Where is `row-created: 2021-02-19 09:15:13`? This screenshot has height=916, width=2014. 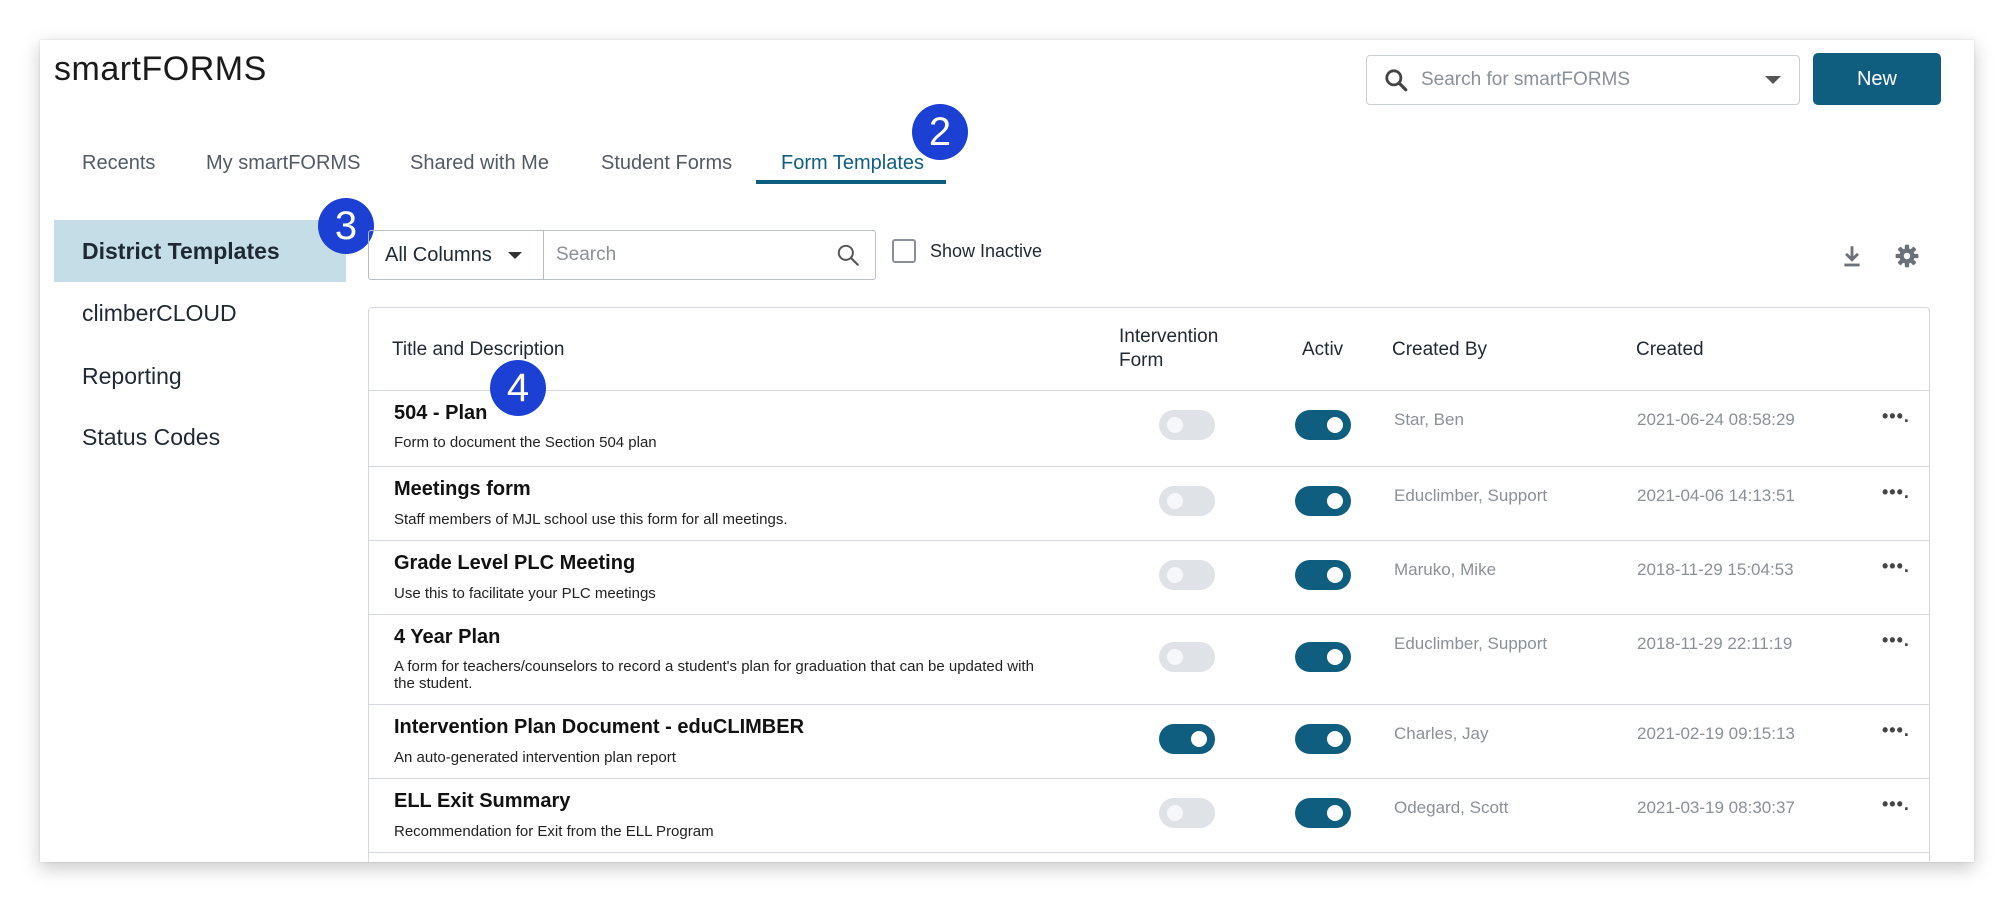 row-created: 2021-02-19 09:15:13 is located at coordinates (1716, 733).